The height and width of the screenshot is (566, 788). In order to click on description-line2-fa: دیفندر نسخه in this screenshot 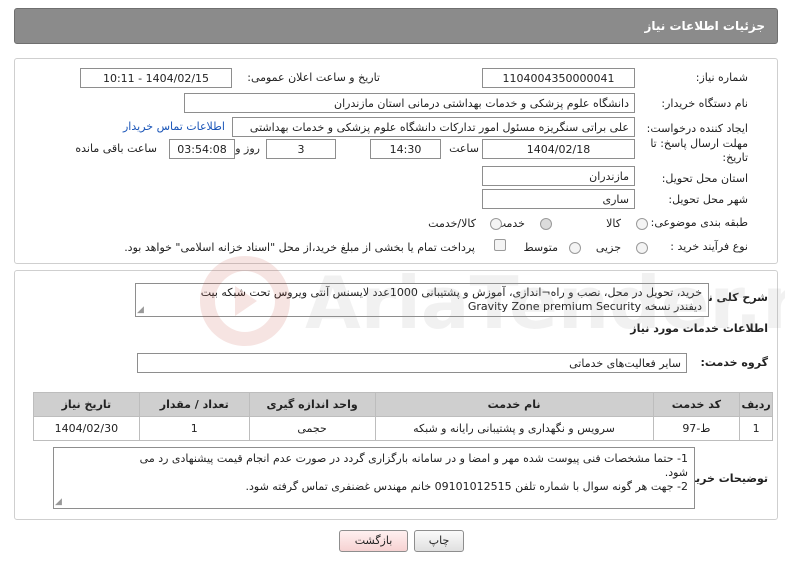, I will do `click(673, 306)`.